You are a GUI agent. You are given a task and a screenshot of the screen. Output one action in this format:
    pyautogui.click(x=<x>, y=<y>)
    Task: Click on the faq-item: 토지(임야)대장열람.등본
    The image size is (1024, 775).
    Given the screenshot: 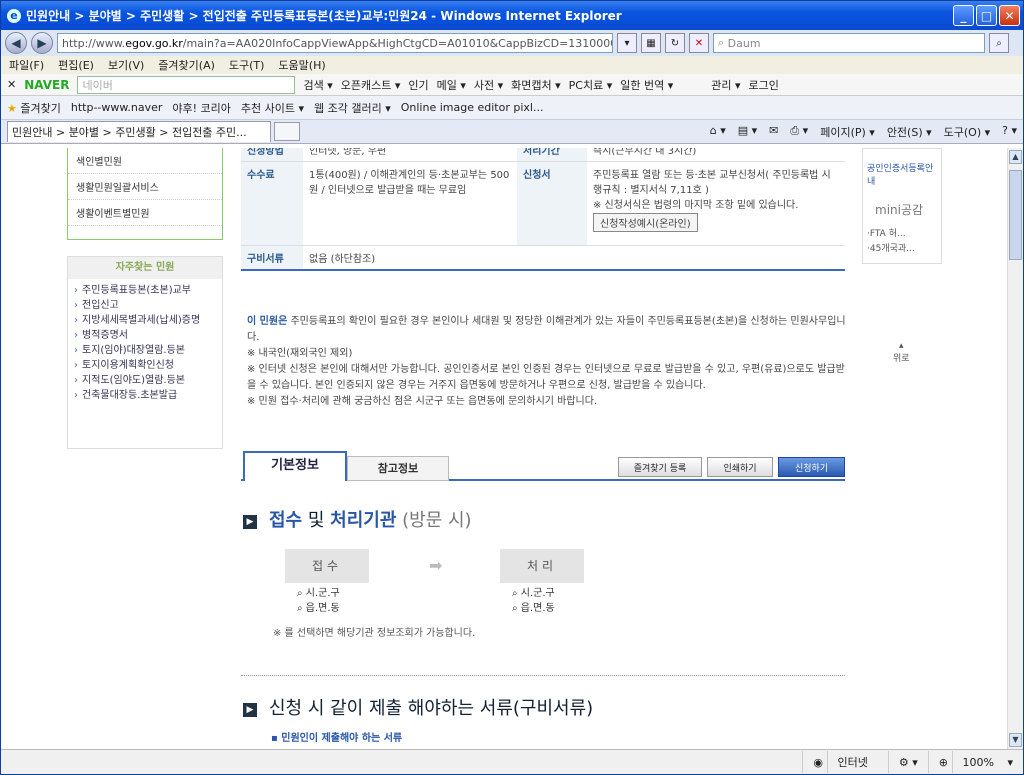 What is the action you would take?
    pyautogui.click(x=145, y=350)
    